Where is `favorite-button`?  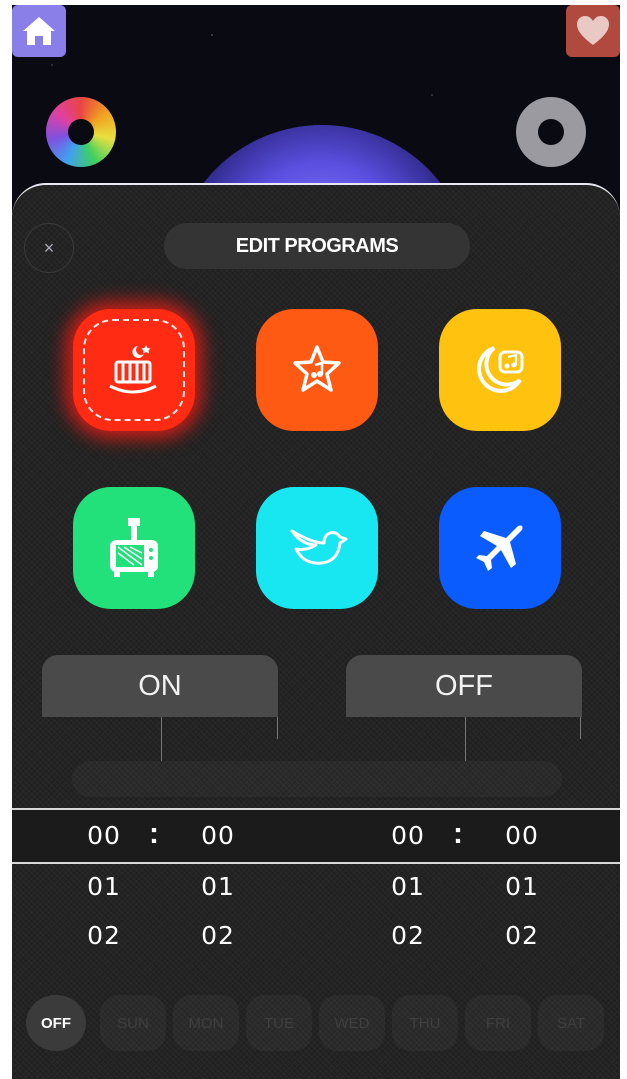
favorite-button is located at coordinates (593, 31).